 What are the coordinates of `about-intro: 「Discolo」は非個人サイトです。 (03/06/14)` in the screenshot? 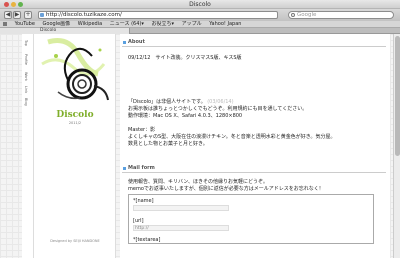 It's located at (181, 102).